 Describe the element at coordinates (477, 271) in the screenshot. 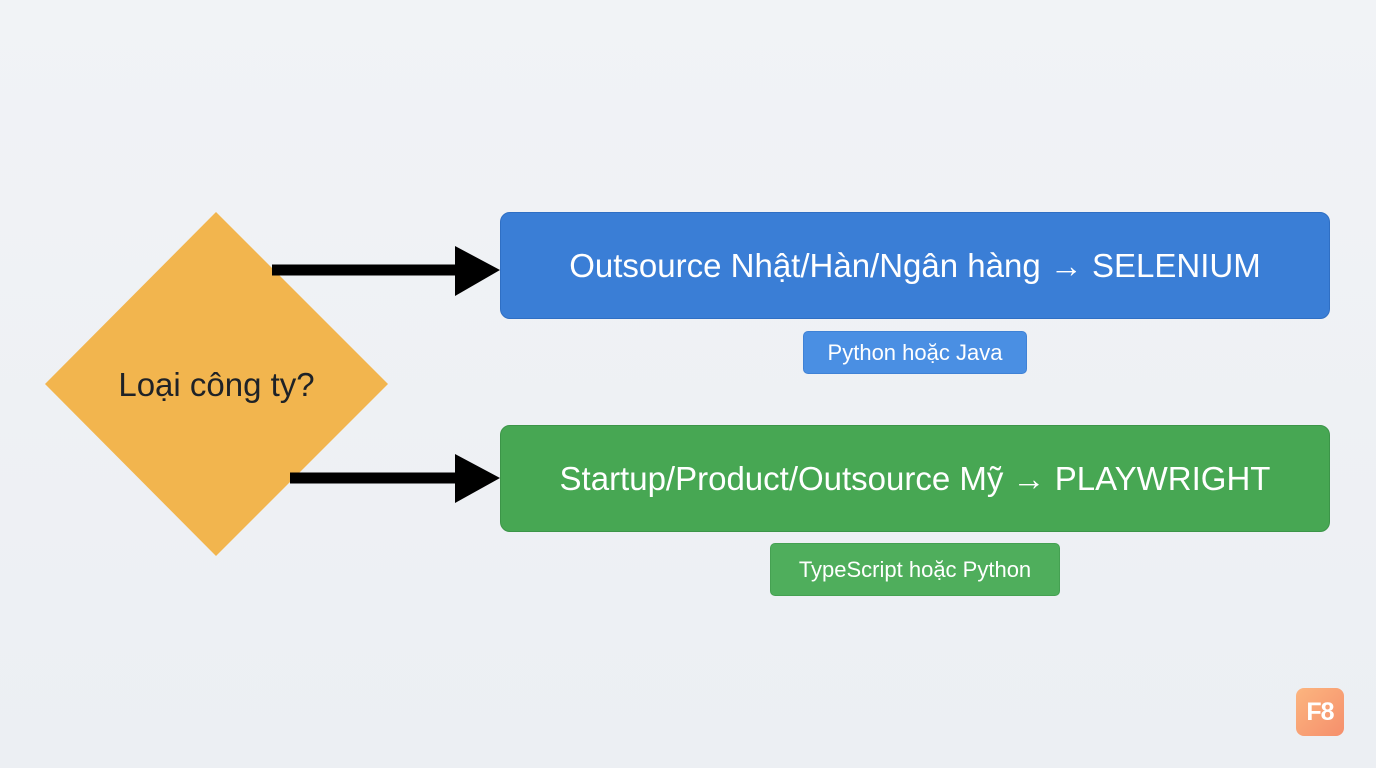

I see `arrow-to-selenium-head` at that location.